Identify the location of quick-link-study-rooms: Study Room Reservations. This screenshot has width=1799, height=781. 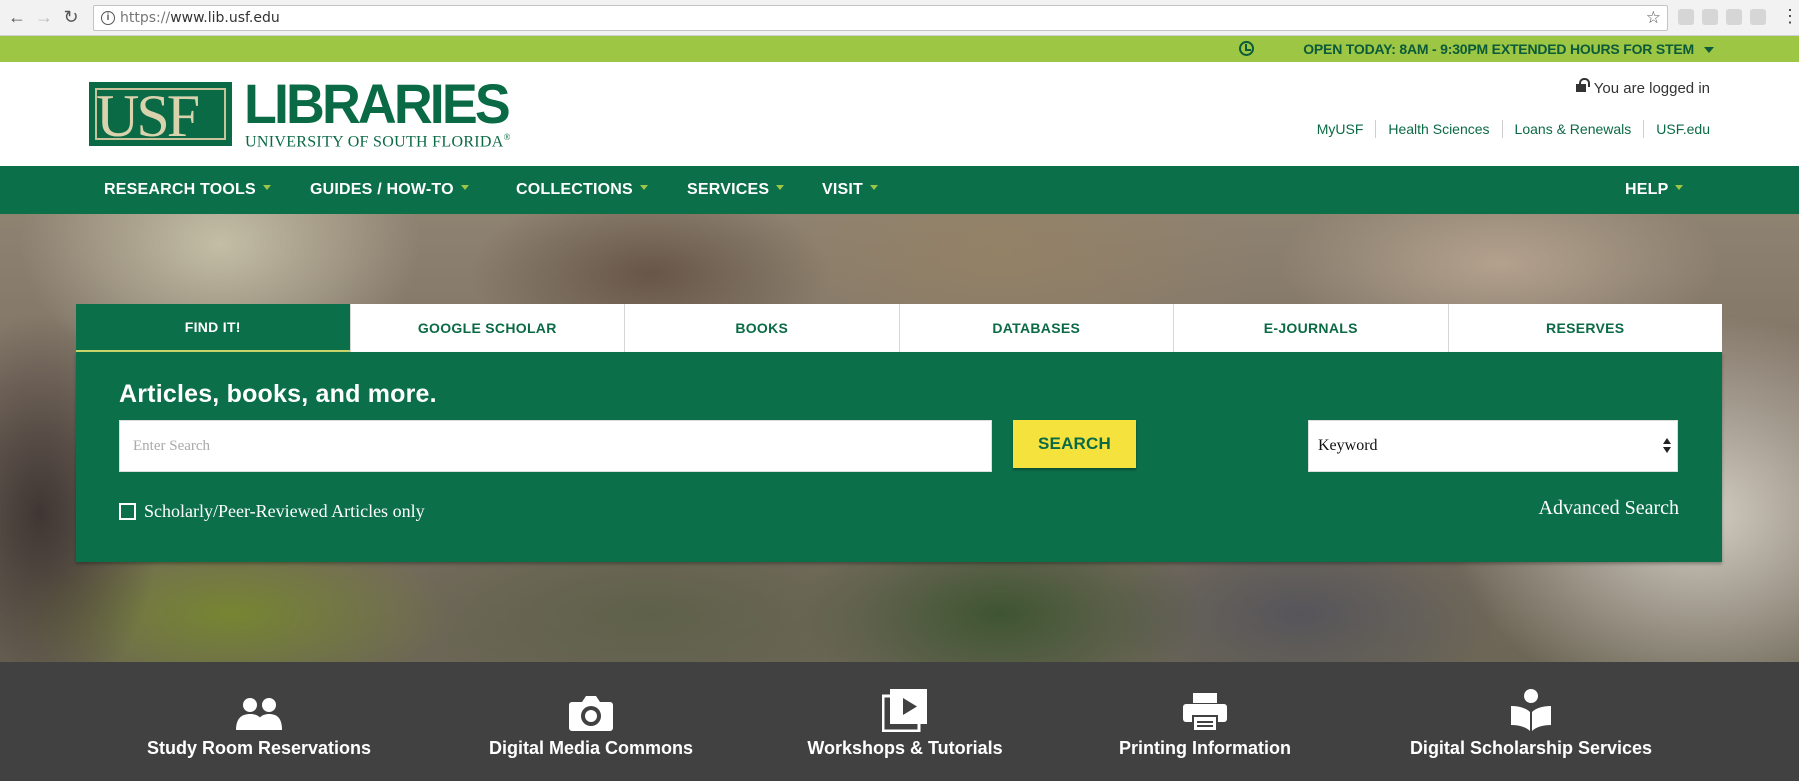
(259, 723).